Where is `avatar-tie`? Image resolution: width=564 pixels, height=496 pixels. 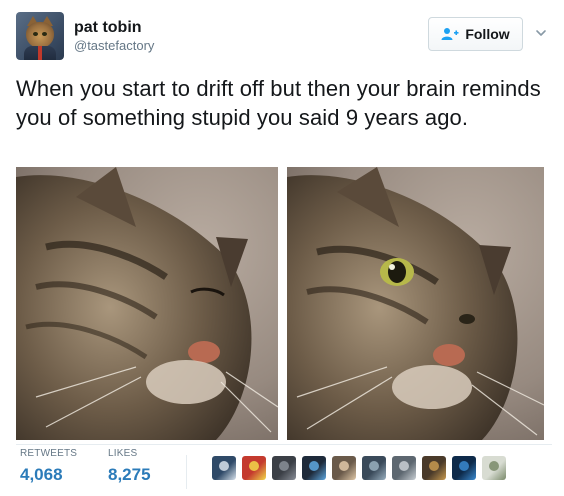 avatar-tie is located at coordinates (40, 53).